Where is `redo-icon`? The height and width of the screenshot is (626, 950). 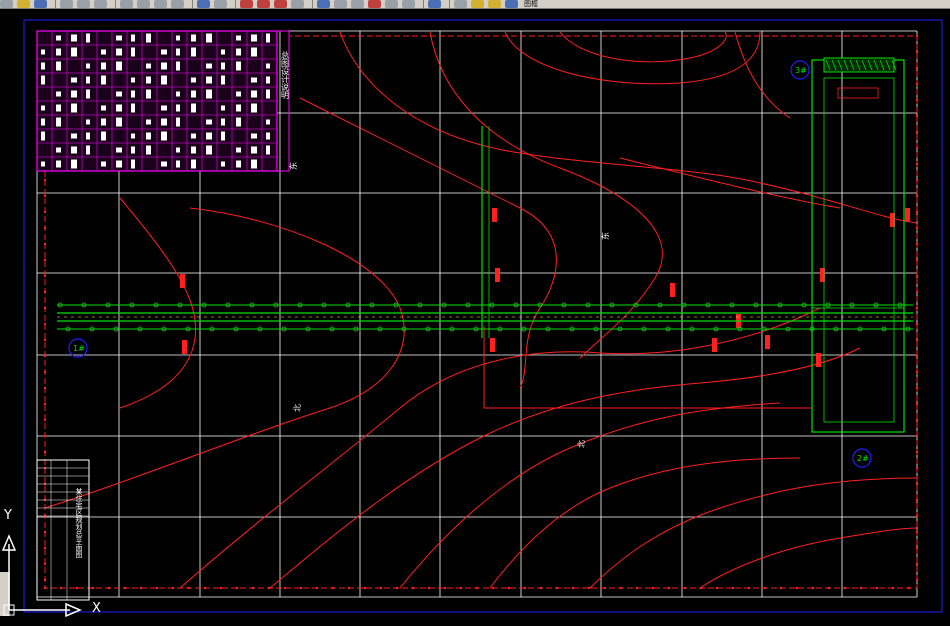
redo-icon is located at coordinates (220, 4).